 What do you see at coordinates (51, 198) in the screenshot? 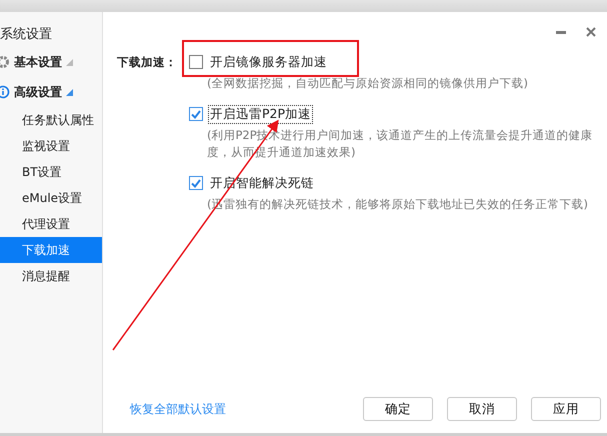
I see `sidebar-item: eMule设置` at bounding box center [51, 198].